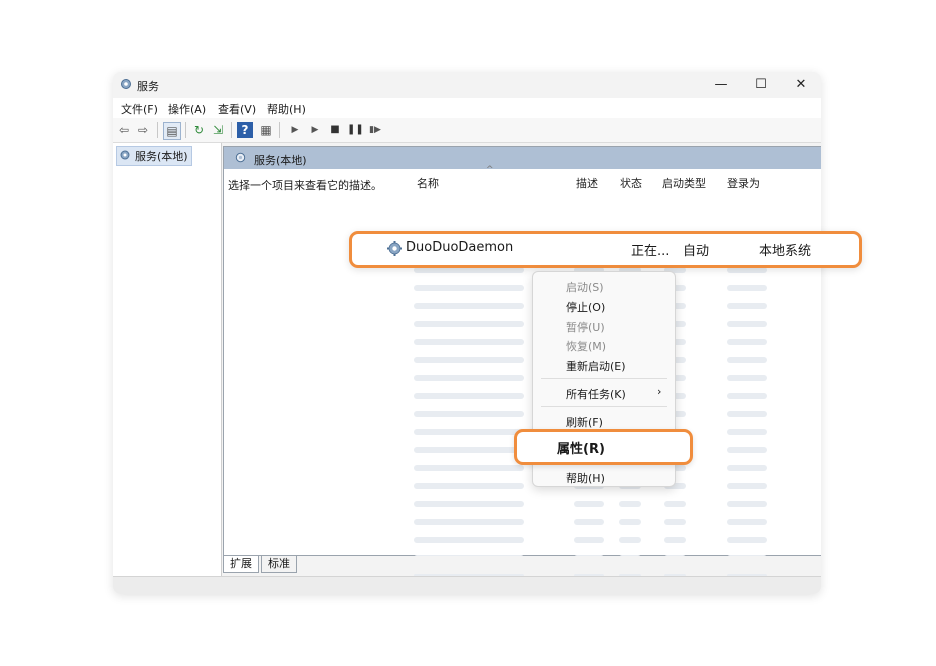 Image resolution: width=936 pixels, height=666 pixels. Describe the element at coordinates (240, 157) in the screenshot. I see `services-gear-icon` at that location.